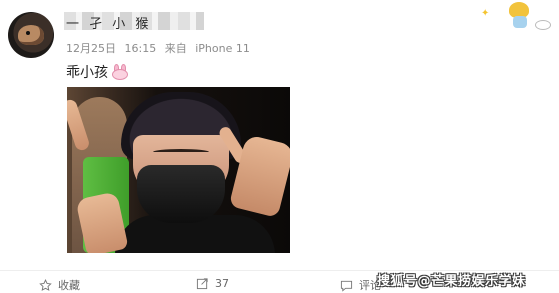 The image size is (559, 293). Describe the element at coordinates (28, 33) in the screenshot. I see `avatar-pet-eye` at that location.